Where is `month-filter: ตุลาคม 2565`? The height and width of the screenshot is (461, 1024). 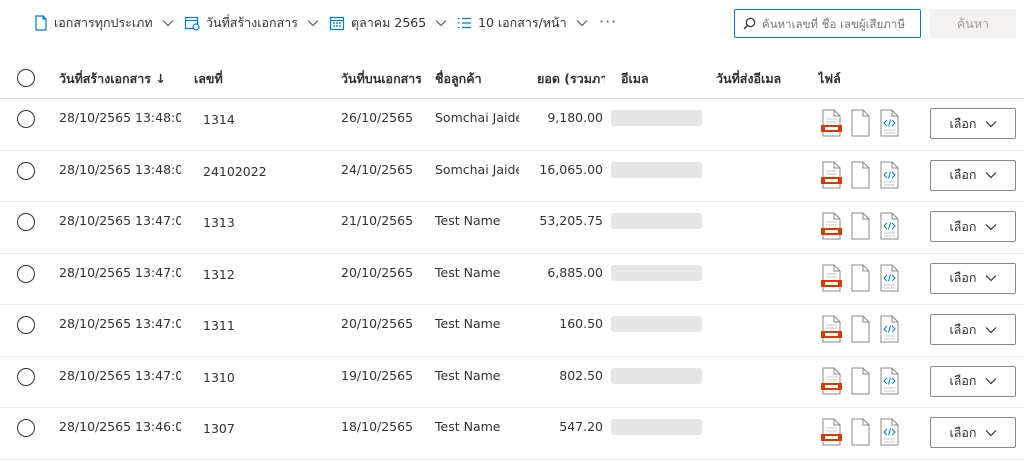
month-filter: ตุลาคม 2565 is located at coordinates (388, 23).